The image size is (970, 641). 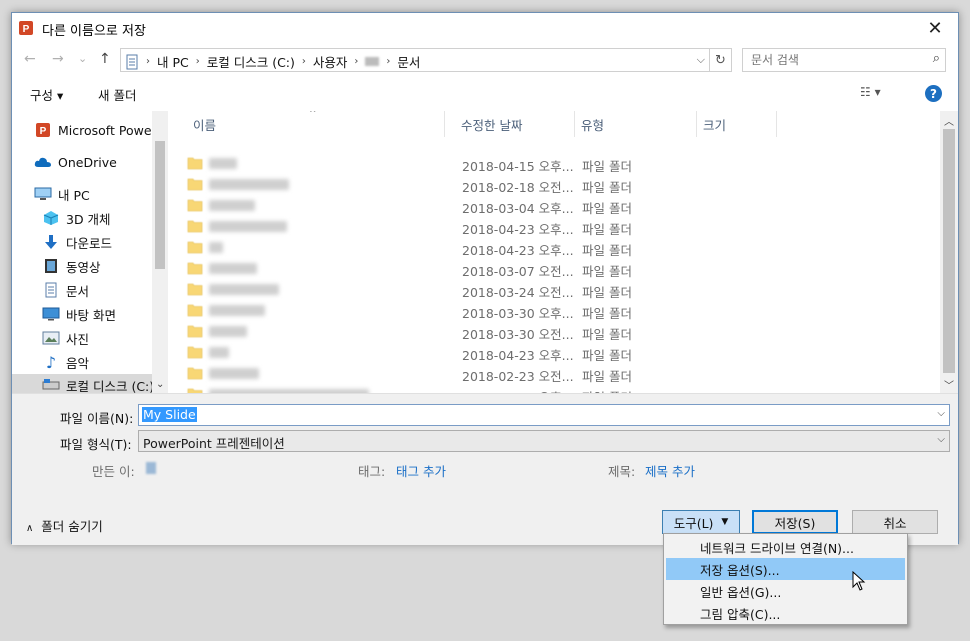 I want to click on nav-item-my-pc: 내 PC, so click(x=101, y=194).